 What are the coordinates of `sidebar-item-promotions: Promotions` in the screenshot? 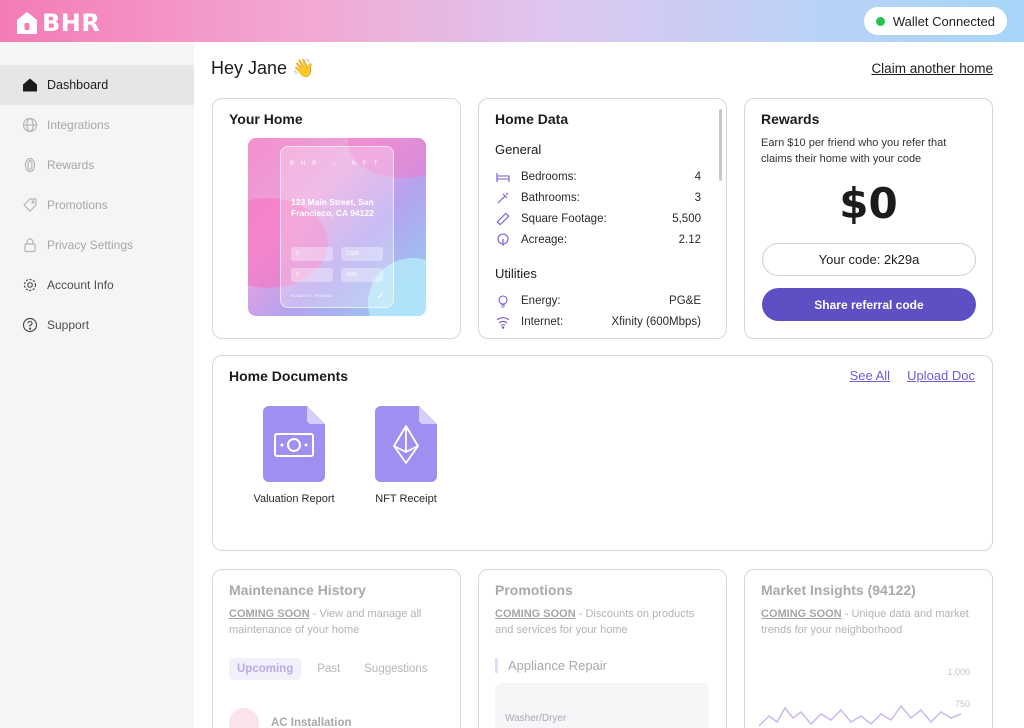 It's located at (97, 205).